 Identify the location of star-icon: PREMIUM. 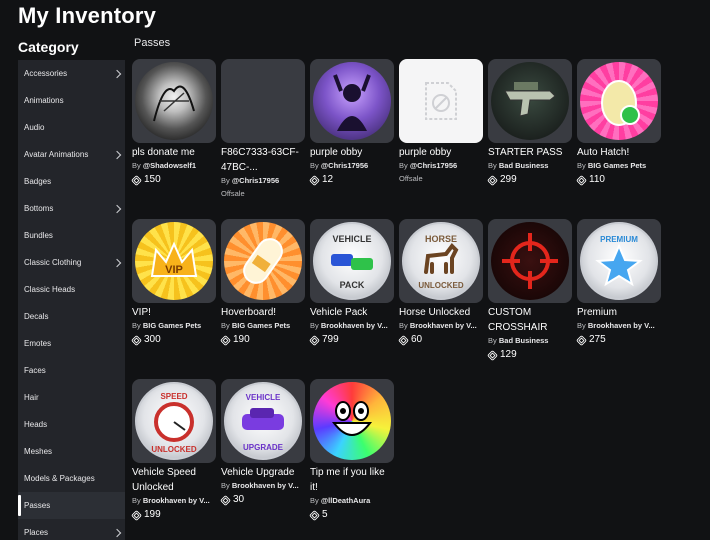
(619, 261).